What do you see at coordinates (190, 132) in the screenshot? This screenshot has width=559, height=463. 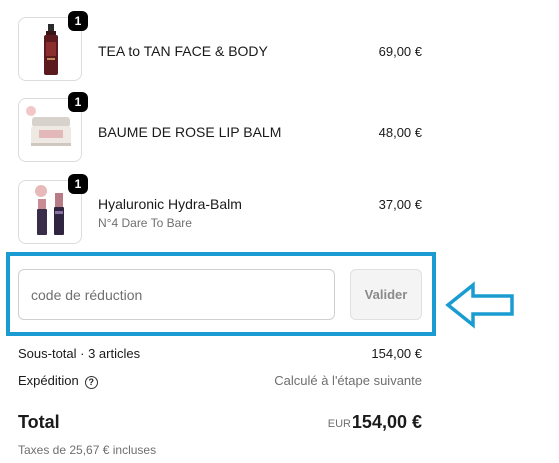 I see `item-name: BAUME DE ROSE LIP BALM` at bounding box center [190, 132].